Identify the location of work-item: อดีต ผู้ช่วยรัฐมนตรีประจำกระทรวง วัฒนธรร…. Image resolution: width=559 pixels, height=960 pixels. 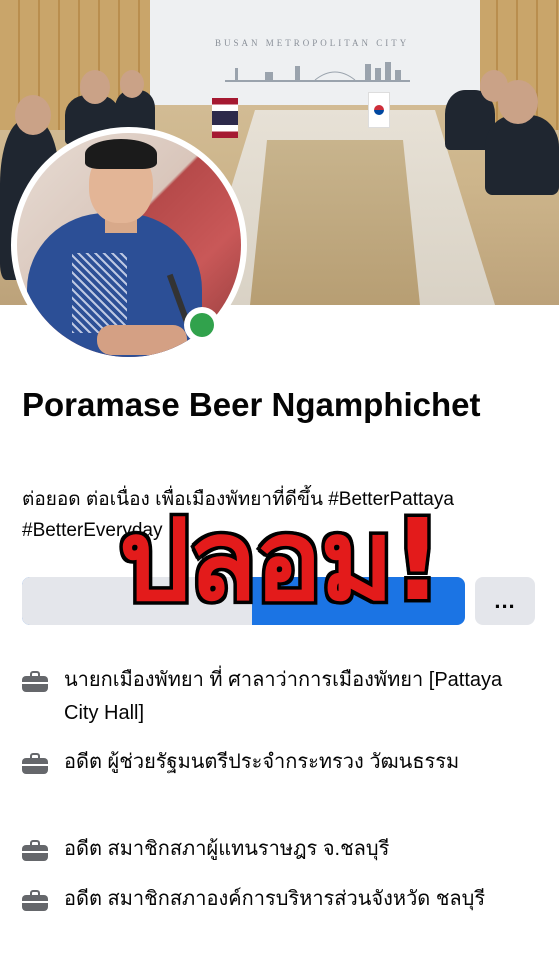
(282, 762).